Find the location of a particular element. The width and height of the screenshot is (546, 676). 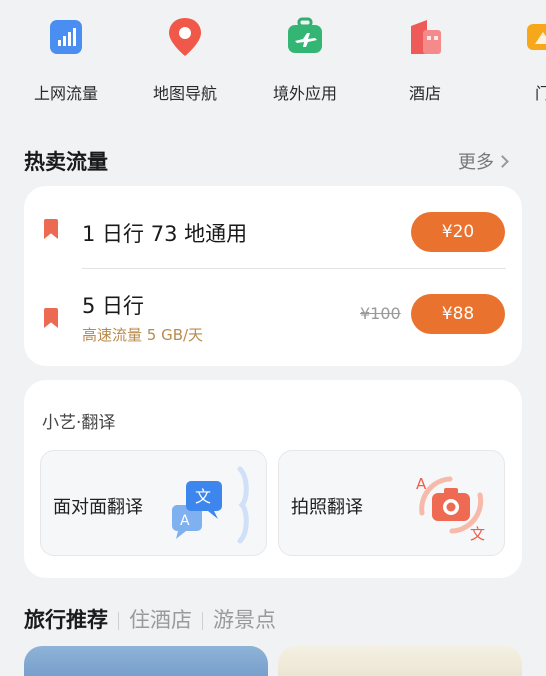

suitcase-plane-icon is located at coordinates (305, 37).